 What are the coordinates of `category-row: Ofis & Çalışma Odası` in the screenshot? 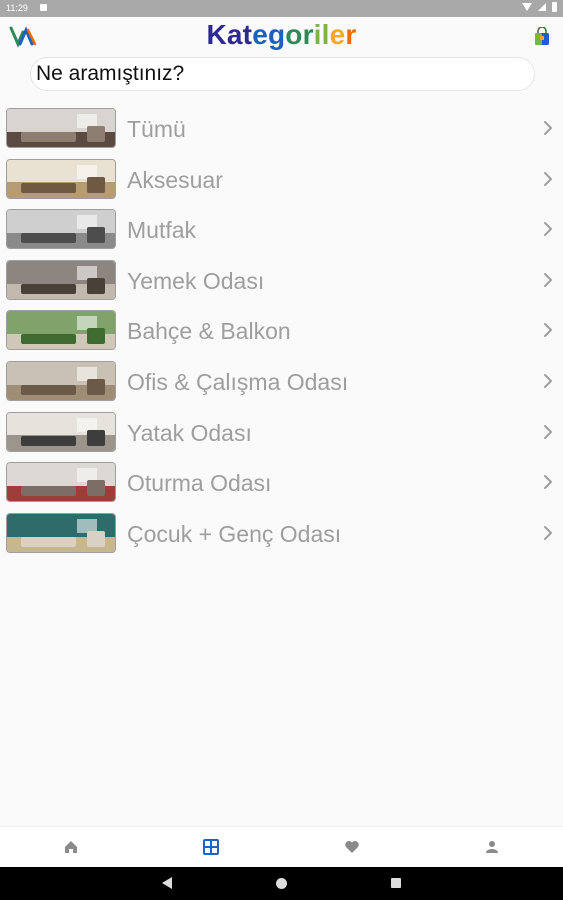 It's located at (281, 382).